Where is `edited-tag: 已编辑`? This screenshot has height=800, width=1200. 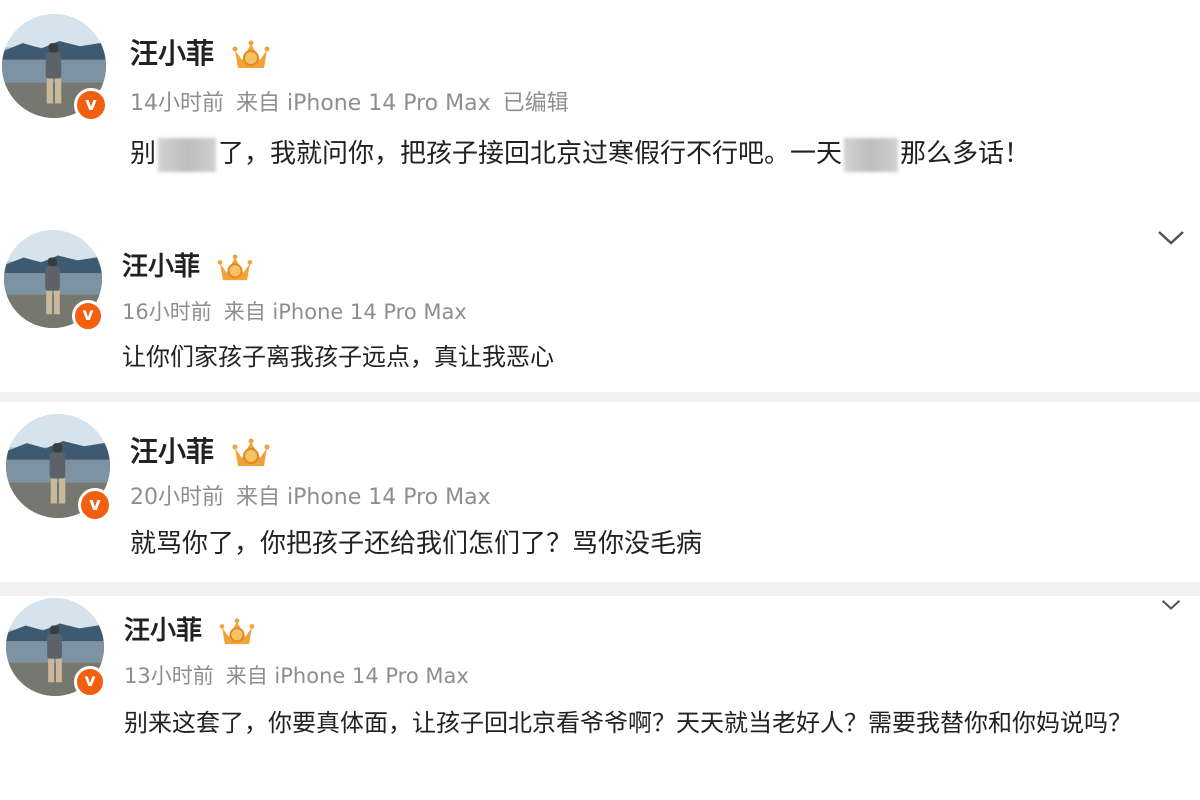 edited-tag: 已编辑 is located at coordinates (536, 103).